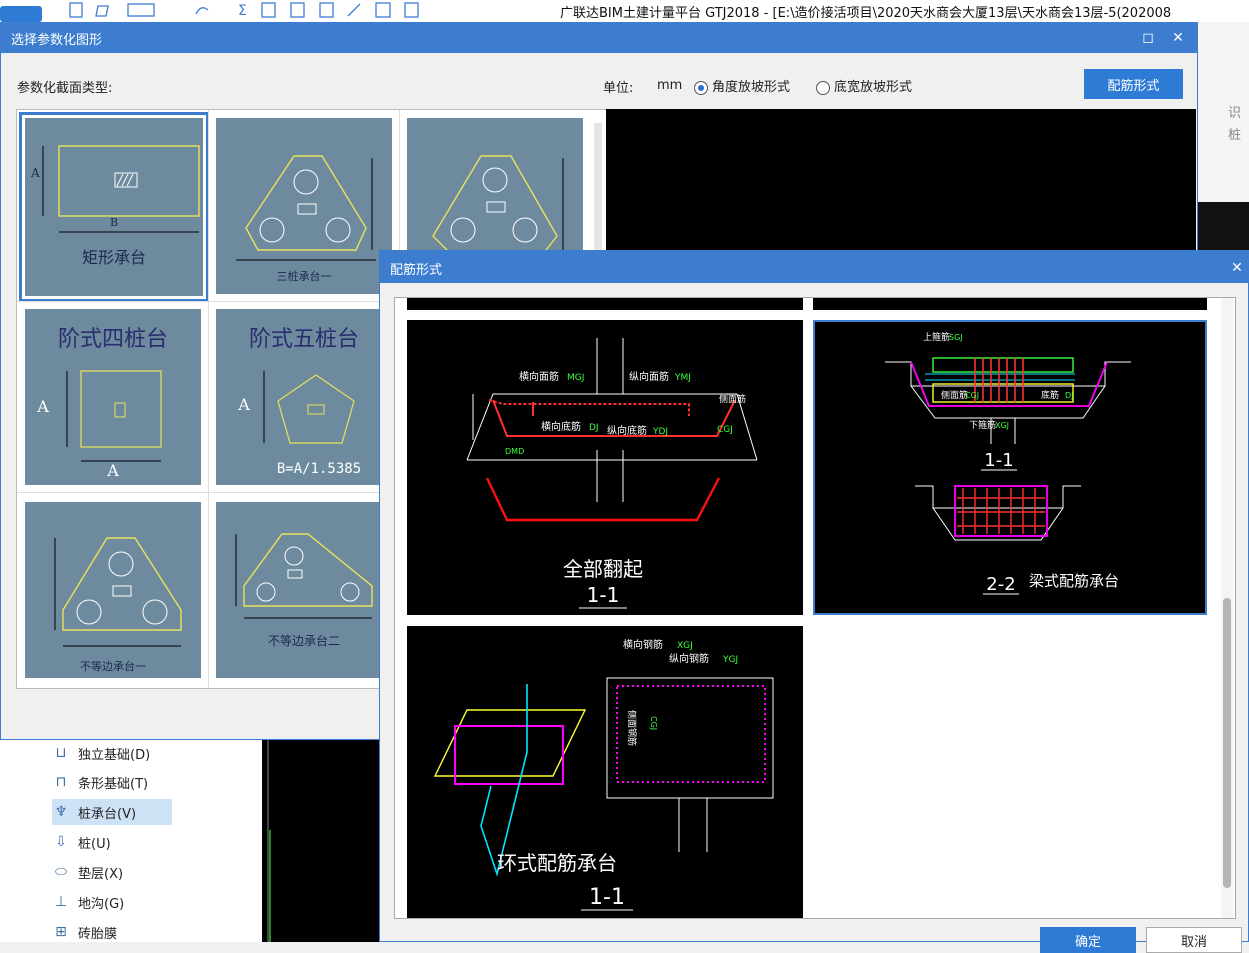  I want to click on cancel-button: 取消, so click(1194, 940).